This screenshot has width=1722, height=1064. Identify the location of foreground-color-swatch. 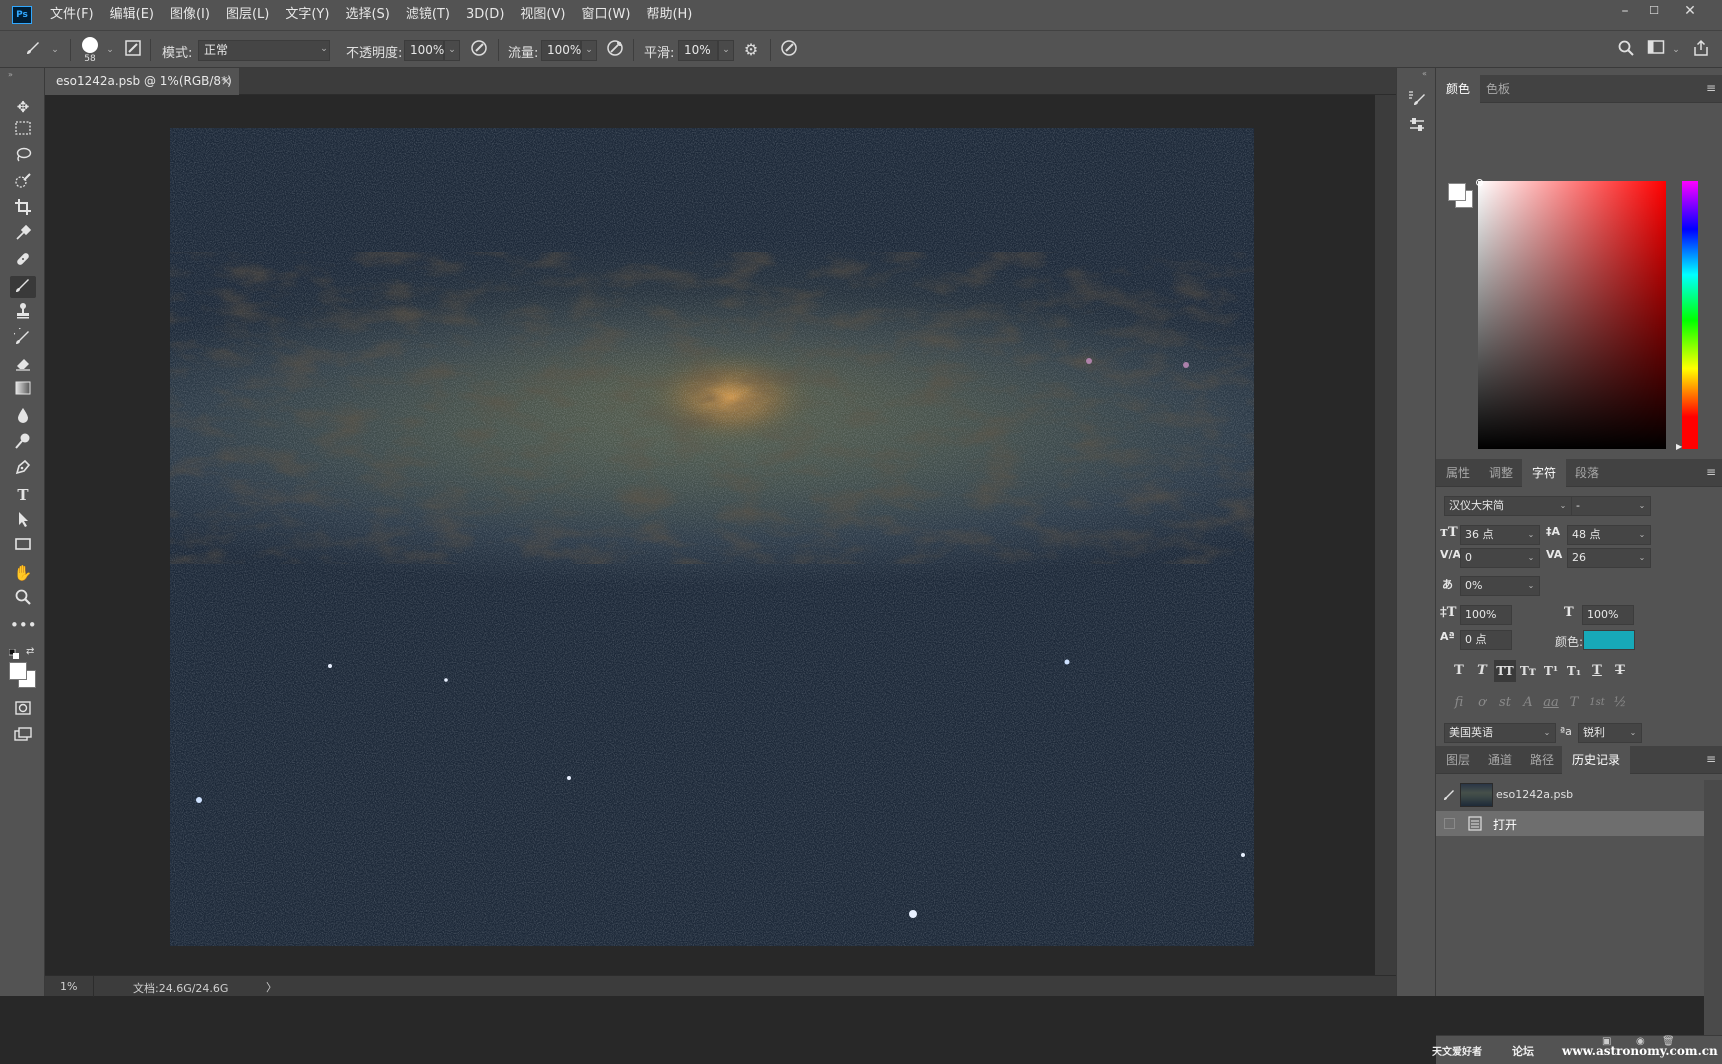
(18, 671).